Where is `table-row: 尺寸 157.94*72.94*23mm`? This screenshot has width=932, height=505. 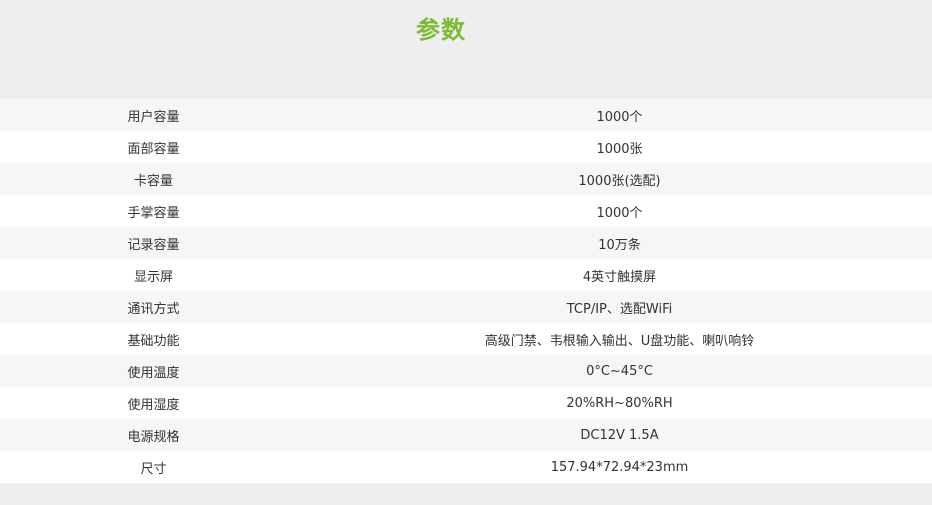
table-row: 尺寸 157.94*72.94*23mm is located at coordinates (466, 467).